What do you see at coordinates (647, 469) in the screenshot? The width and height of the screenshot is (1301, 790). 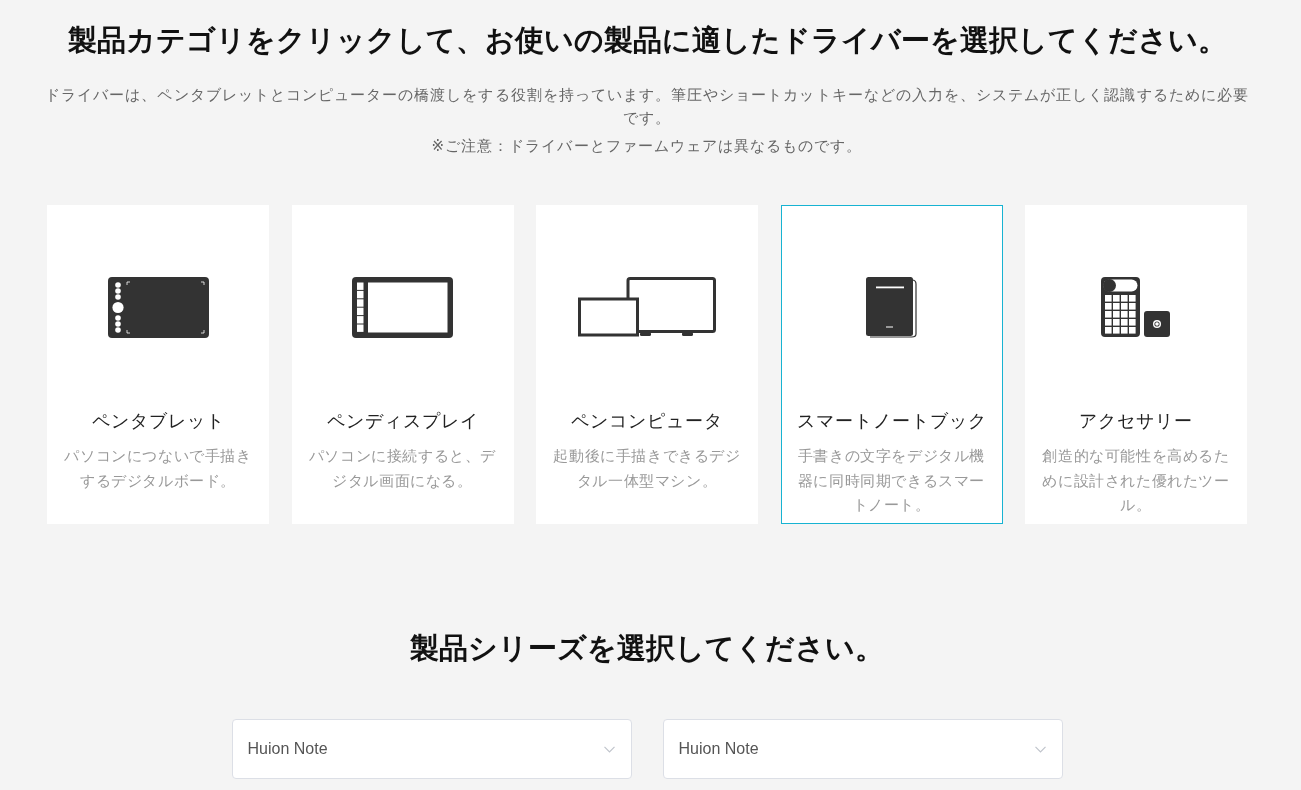 I see `category-description: 起動後に手描きできるデジタル一体型マシン。` at bounding box center [647, 469].